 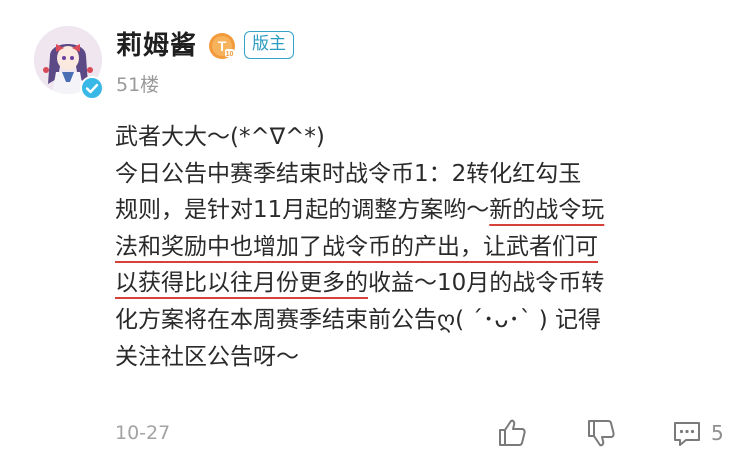 I want to click on content-text: 武者大大～(*^∇^*), so click(x=220, y=137).